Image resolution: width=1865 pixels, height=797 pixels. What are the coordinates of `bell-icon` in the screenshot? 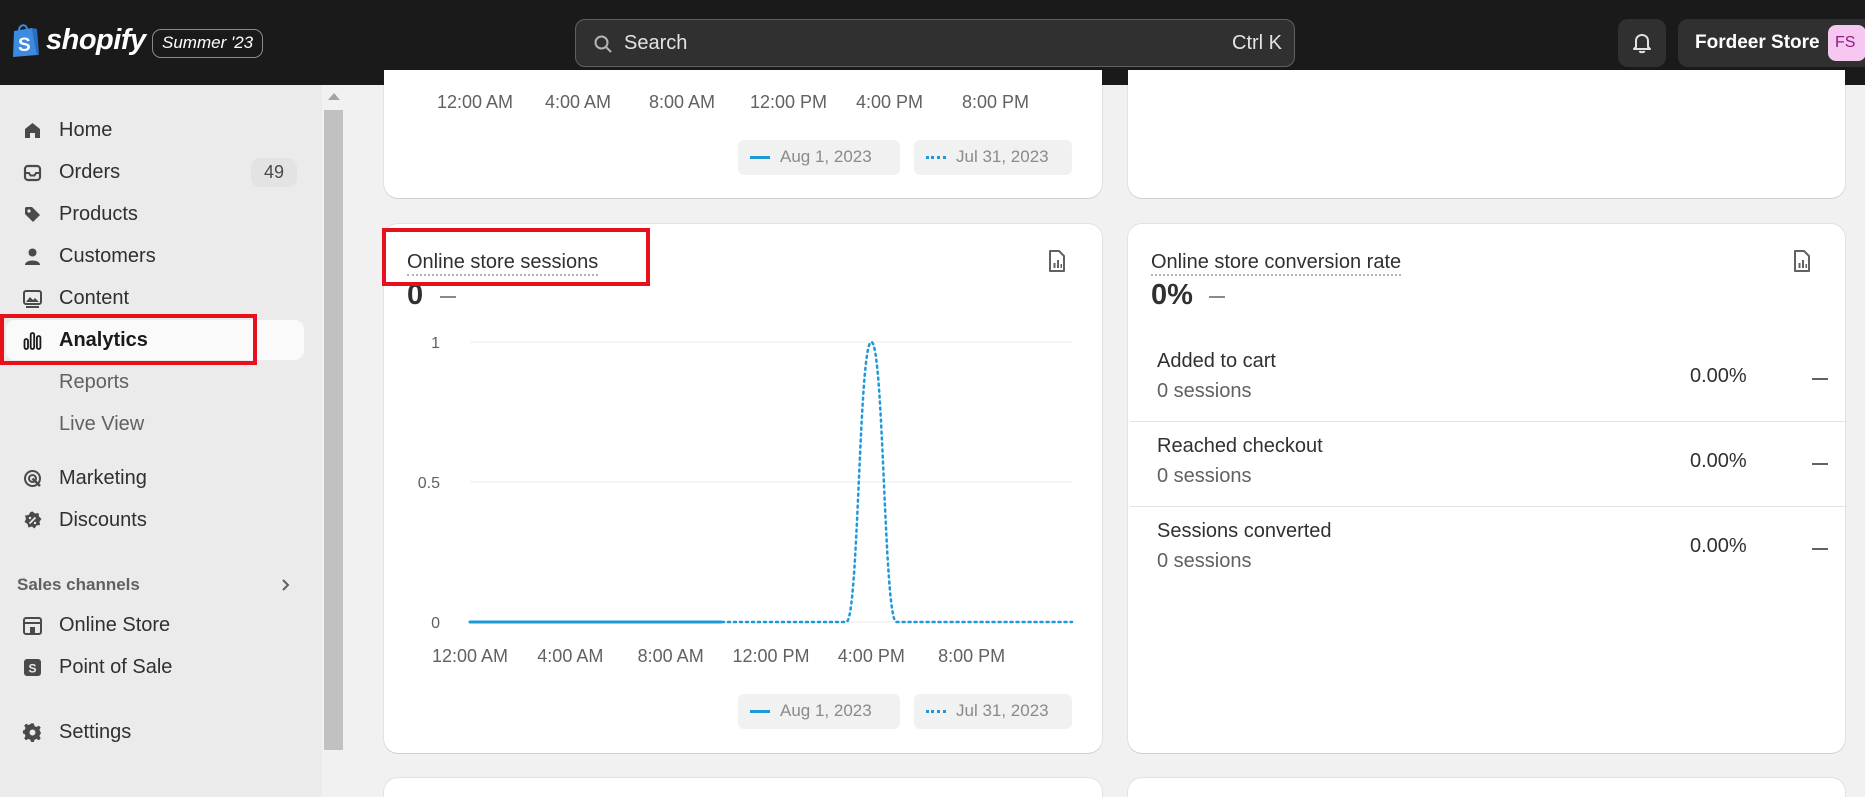 It's located at (1642, 44).